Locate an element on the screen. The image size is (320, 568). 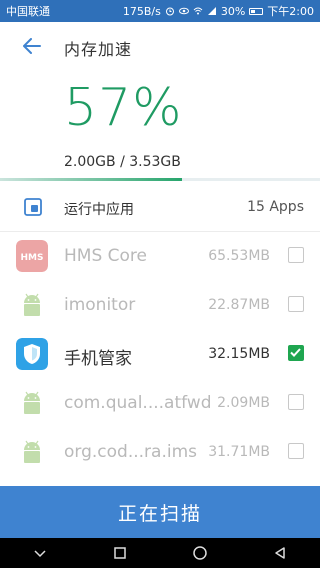
app-size: 31.71MB is located at coordinates (239, 452).